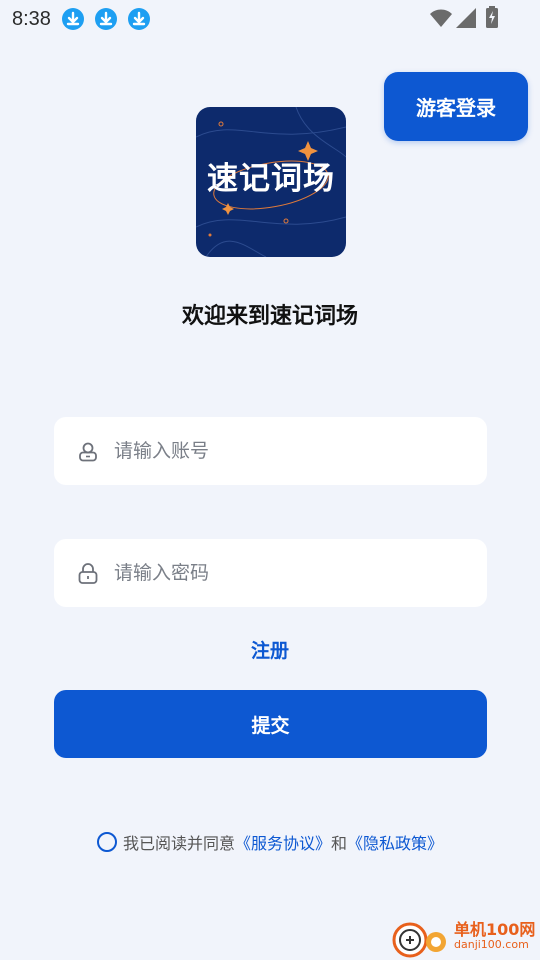  Describe the element at coordinates (492, 17) in the screenshot. I see `battery-charging-icon` at that location.